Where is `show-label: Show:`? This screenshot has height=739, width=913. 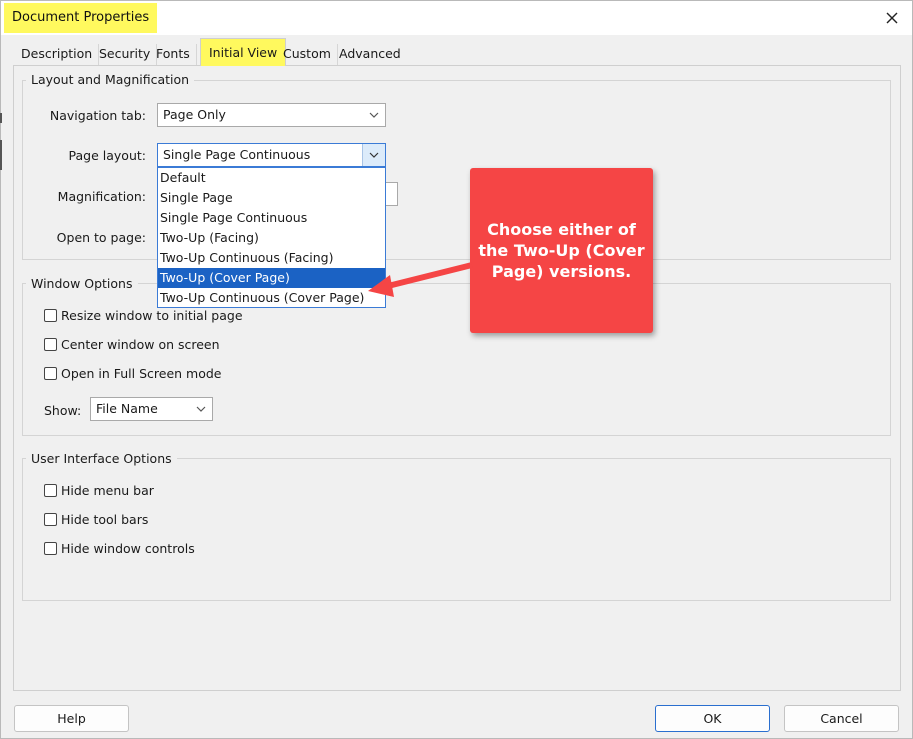
show-label: Show: is located at coordinates (63, 410).